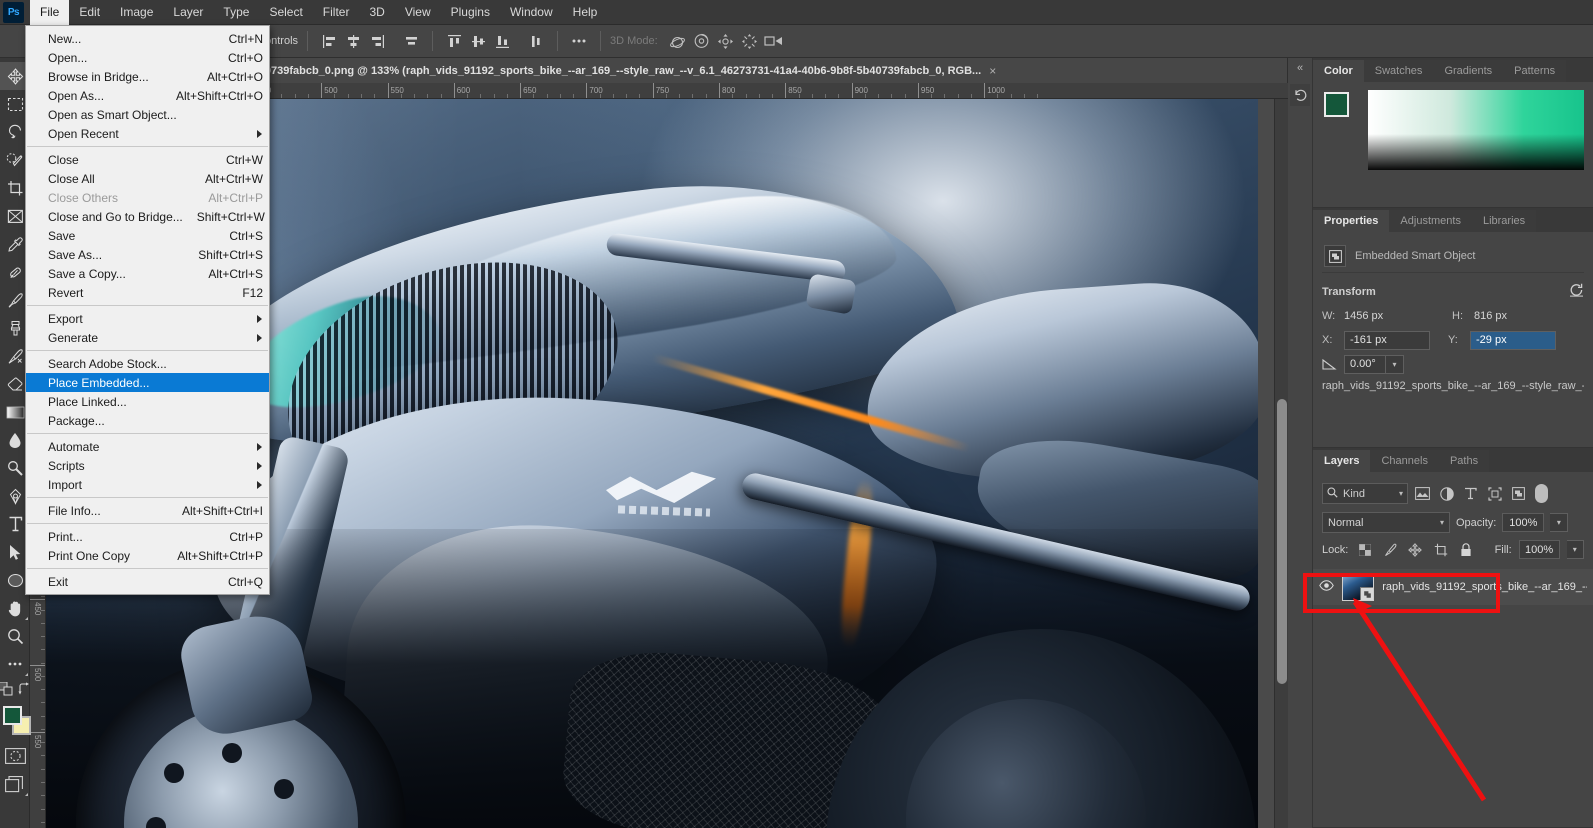 This screenshot has width=1593, height=828. I want to click on file-menu-item-new: New... Ctrl+N, so click(147, 38).